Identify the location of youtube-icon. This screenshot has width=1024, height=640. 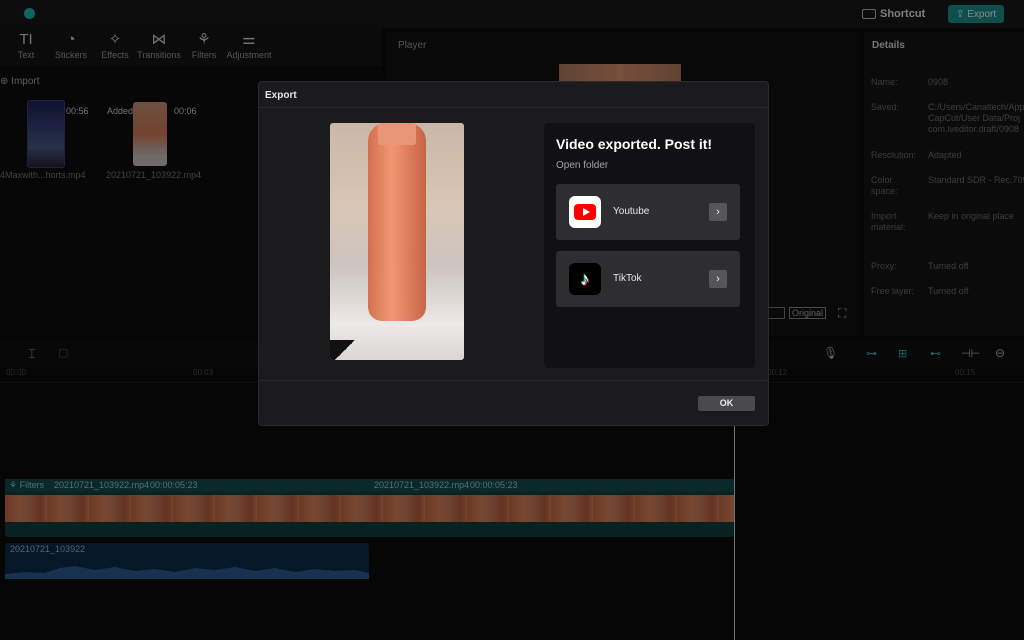
(585, 212).